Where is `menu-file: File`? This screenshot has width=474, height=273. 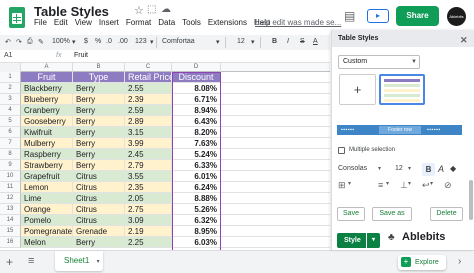 menu-file: File is located at coordinates (40, 22).